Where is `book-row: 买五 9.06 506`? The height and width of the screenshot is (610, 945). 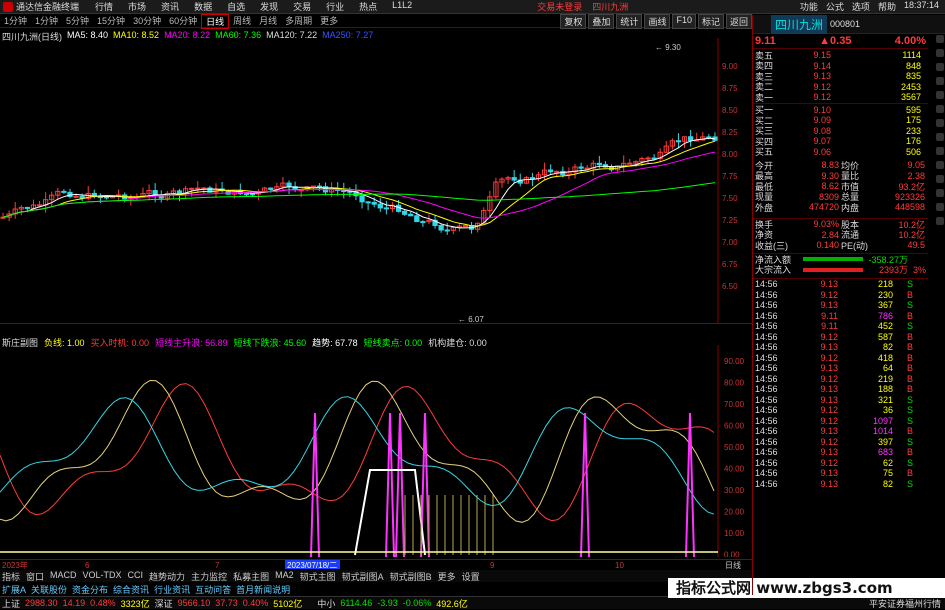
book-row: 买五 9.06 506 is located at coordinates (840, 152).